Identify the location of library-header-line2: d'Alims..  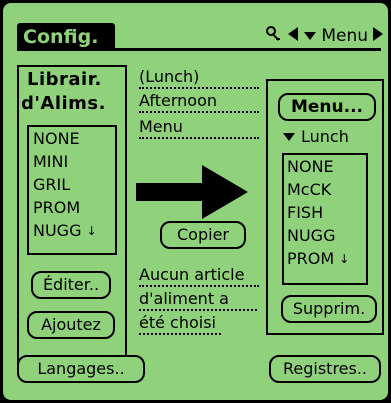
(63, 103).